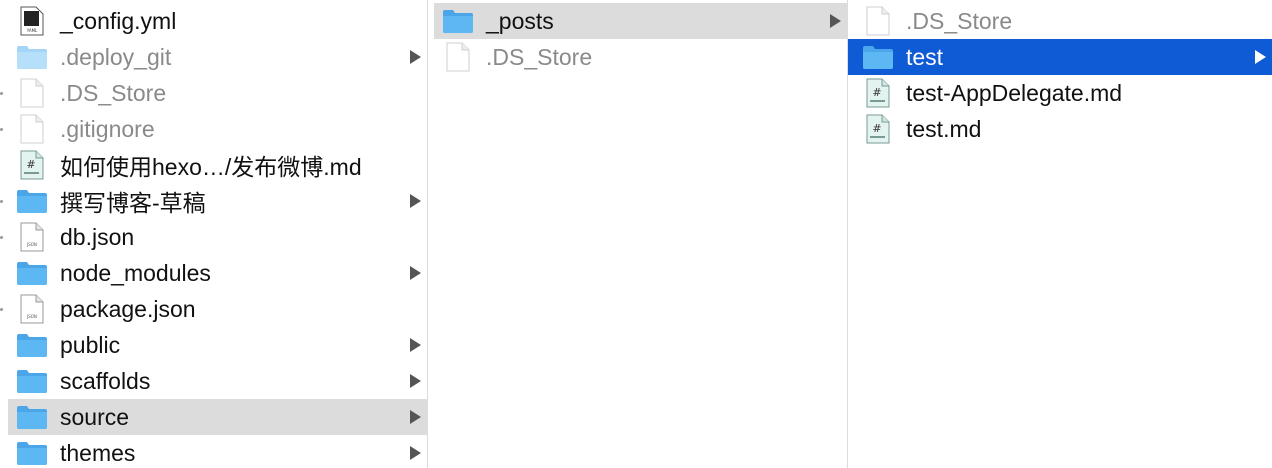  I want to click on file-row: JSON db.json, so click(217, 237).